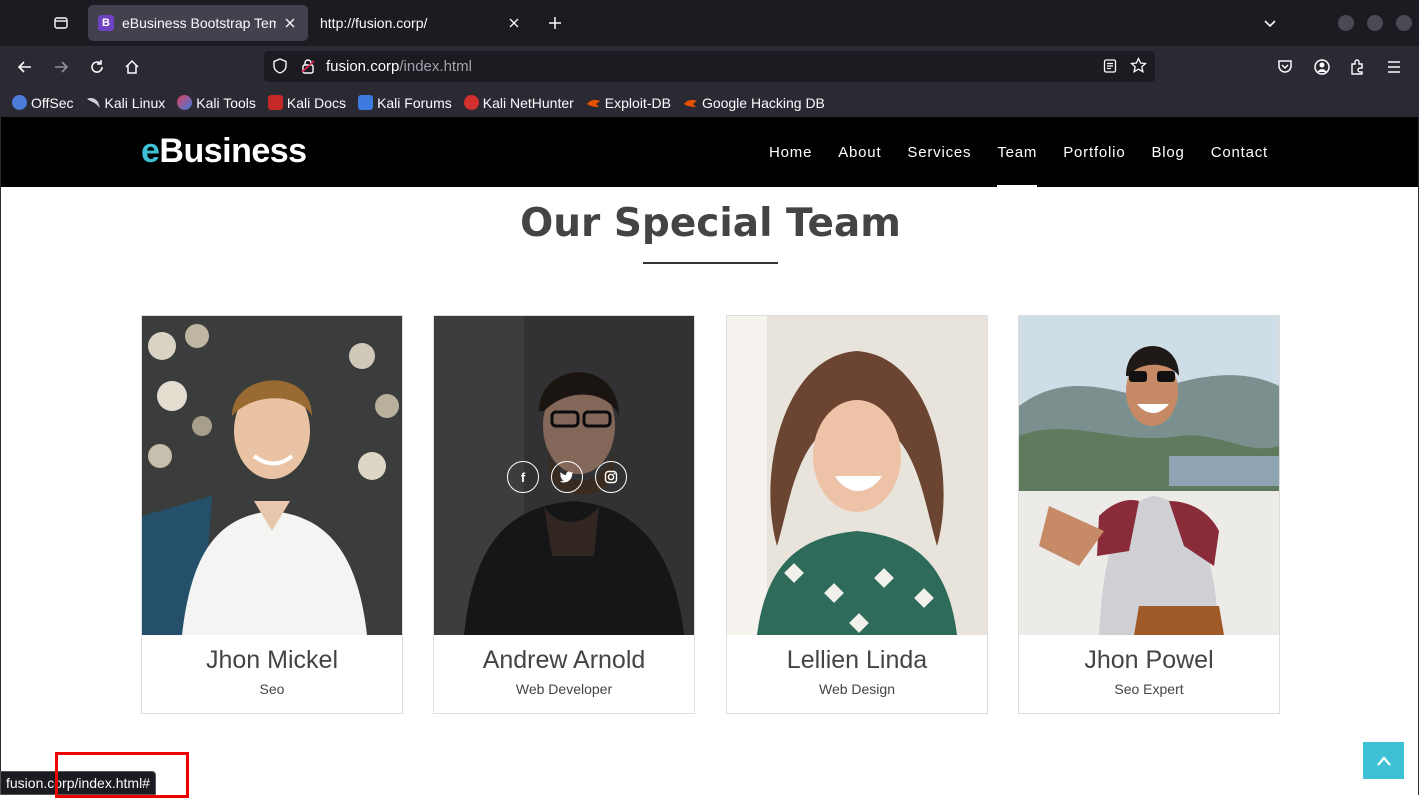 Image resolution: width=1419 pixels, height=798 pixels. What do you see at coordinates (1017, 152) in the screenshot?
I see `menu-team: Team` at bounding box center [1017, 152].